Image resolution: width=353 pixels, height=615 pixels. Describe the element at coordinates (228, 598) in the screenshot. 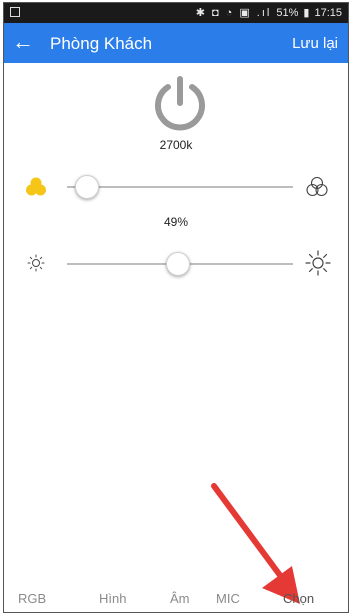

I see `tab-mic: MIC` at that location.